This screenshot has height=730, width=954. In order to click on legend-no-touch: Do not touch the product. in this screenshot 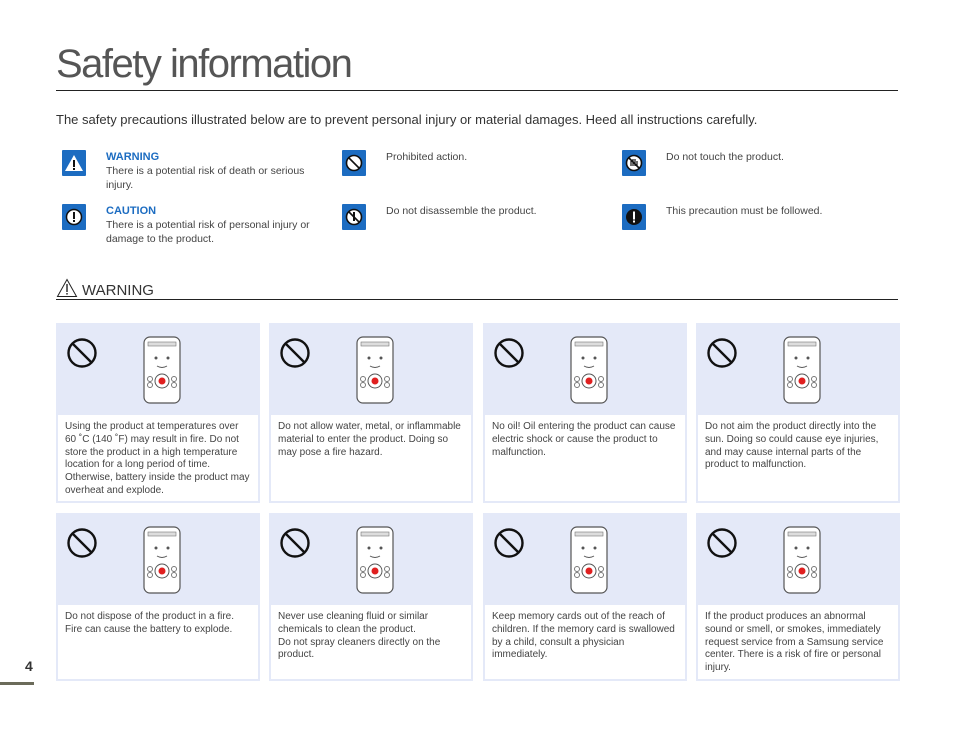, I will do `click(751, 163)`.